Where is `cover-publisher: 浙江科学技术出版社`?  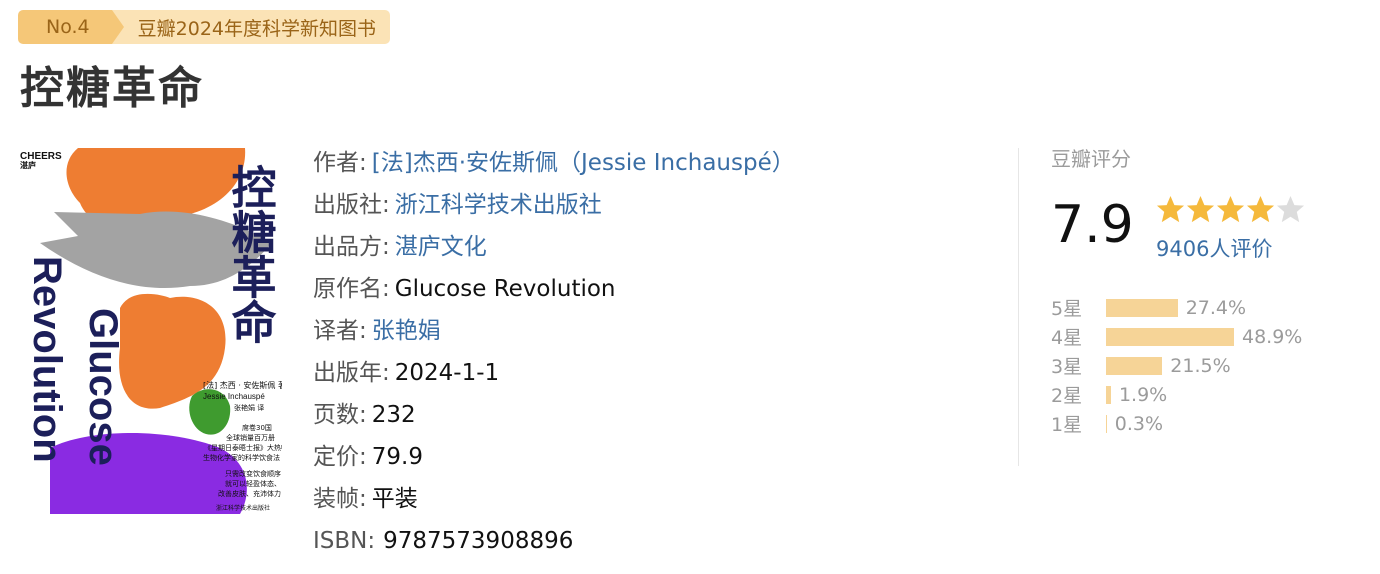
cover-publisher: 浙江科学技术出版社 is located at coordinates (243, 508).